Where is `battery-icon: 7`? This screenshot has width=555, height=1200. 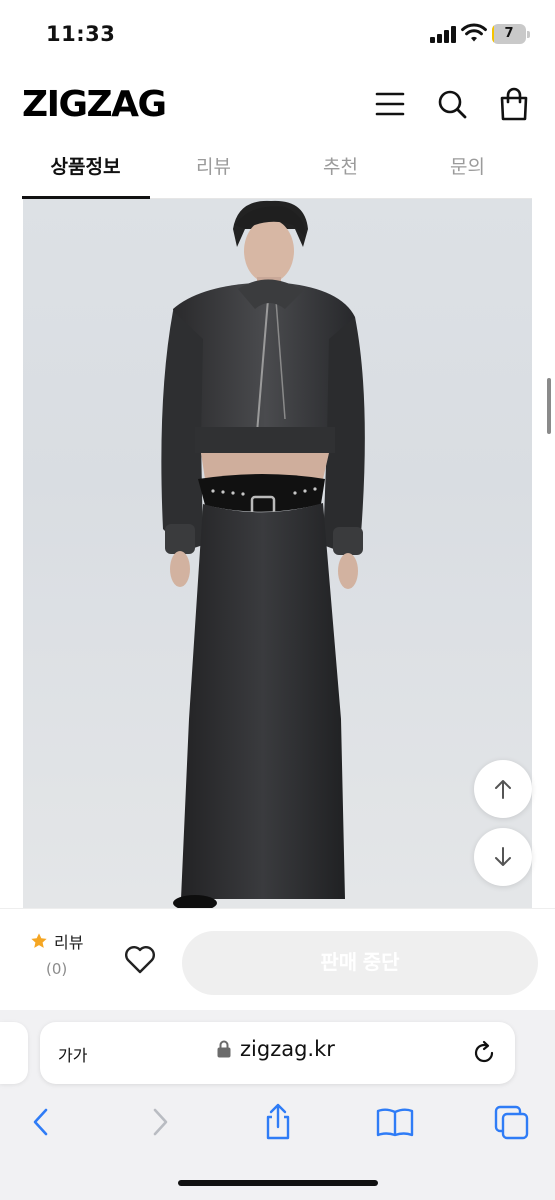
battery-icon: 7 is located at coordinates (511, 34).